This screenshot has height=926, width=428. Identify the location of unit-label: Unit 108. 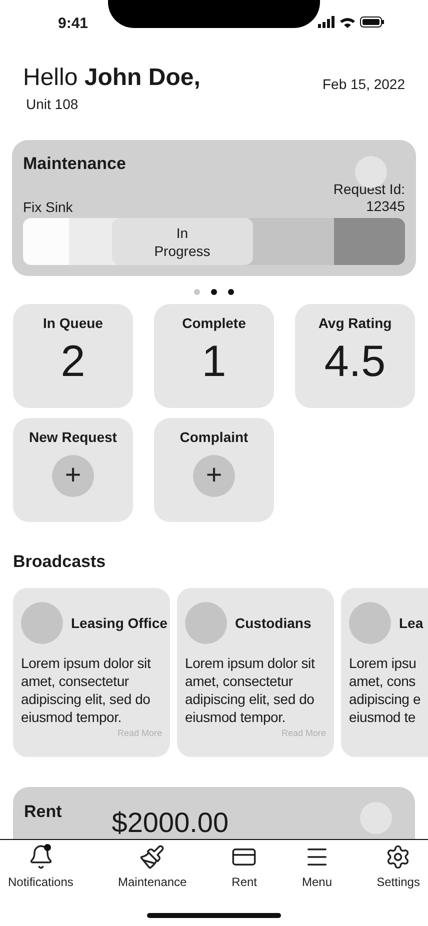
(53, 104).